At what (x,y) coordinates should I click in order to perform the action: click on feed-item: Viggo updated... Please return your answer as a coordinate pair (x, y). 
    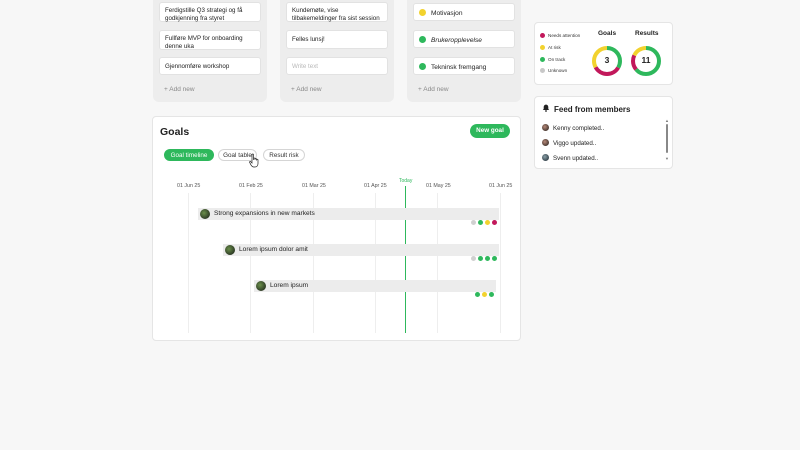
    Looking at the image, I should click on (569, 143).